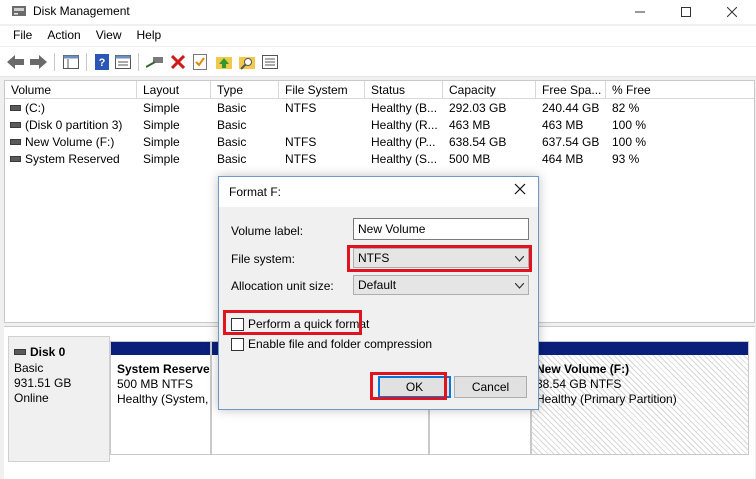 This screenshot has width=756, height=479. What do you see at coordinates (174, 90) in the screenshot?
I see `column-header-layout: Layout` at bounding box center [174, 90].